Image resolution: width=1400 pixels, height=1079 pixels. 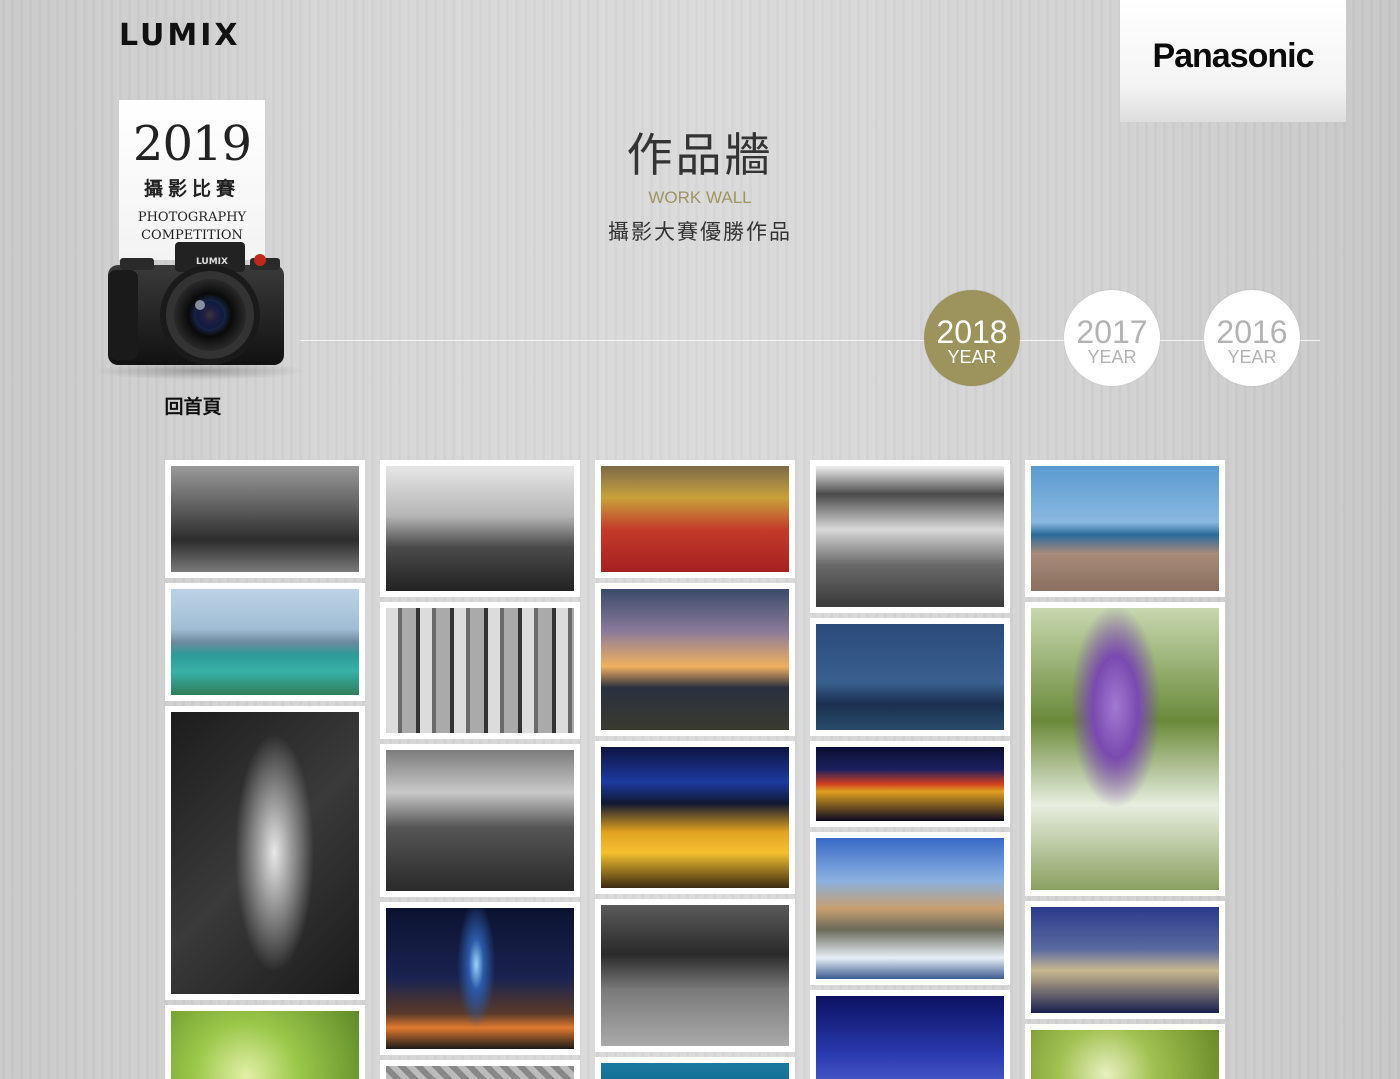 What do you see at coordinates (700, 186) in the screenshot?
I see `hero-heading: 作品牆 WORK WALL 攝影大賽優勝作品` at bounding box center [700, 186].